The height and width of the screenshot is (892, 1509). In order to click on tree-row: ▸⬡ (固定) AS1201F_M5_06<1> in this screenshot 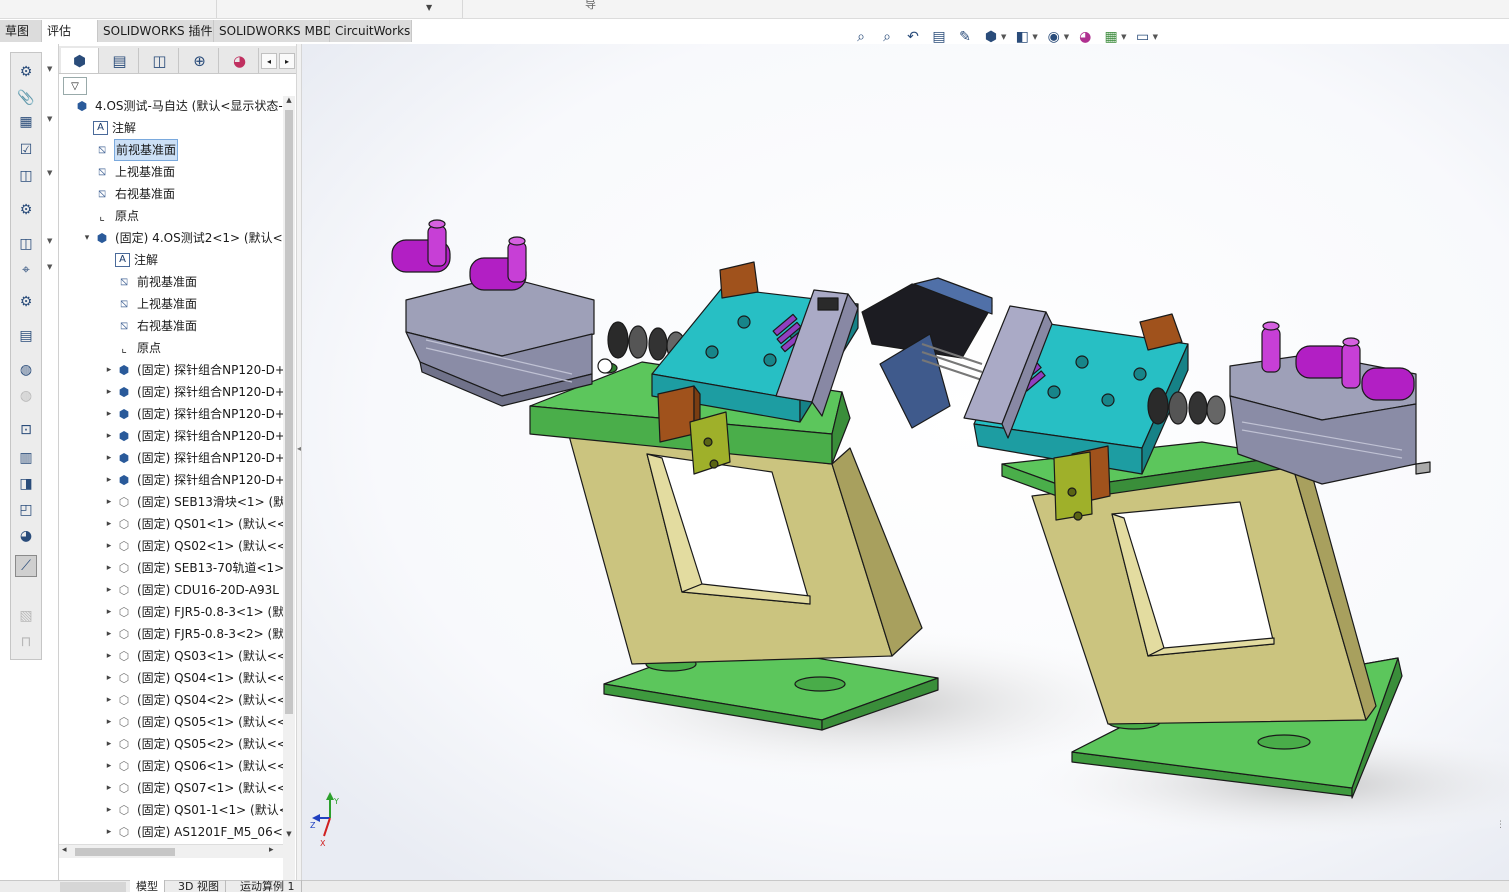, I will do `click(193, 832)`.